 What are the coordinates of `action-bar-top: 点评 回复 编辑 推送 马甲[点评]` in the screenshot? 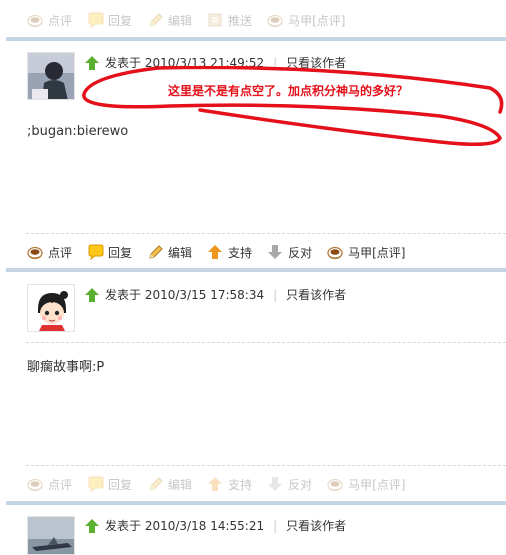 It's located at (253, 20).